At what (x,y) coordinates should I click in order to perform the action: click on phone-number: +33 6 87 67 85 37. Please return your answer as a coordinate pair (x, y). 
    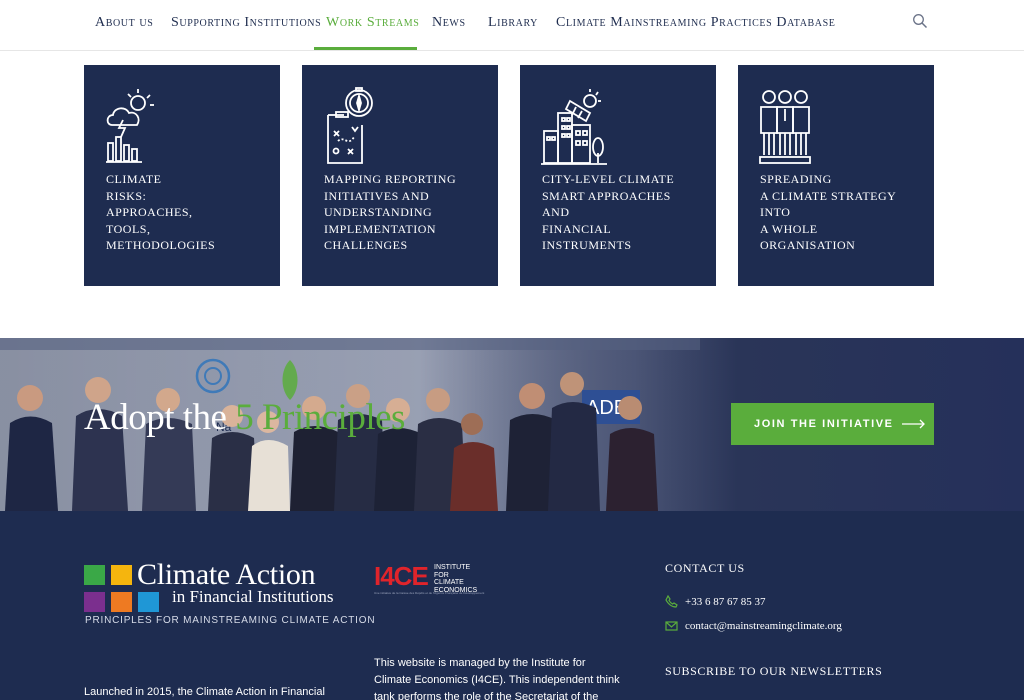
    Looking at the image, I should click on (725, 601).